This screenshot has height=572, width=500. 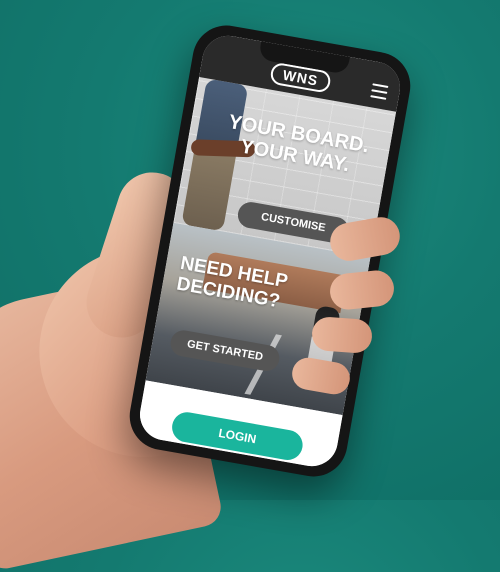 What do you see at coordinates (225, 351) in the screenshot?
I see `get-started-button: GET STARTED` at bounding box center [225, 351].